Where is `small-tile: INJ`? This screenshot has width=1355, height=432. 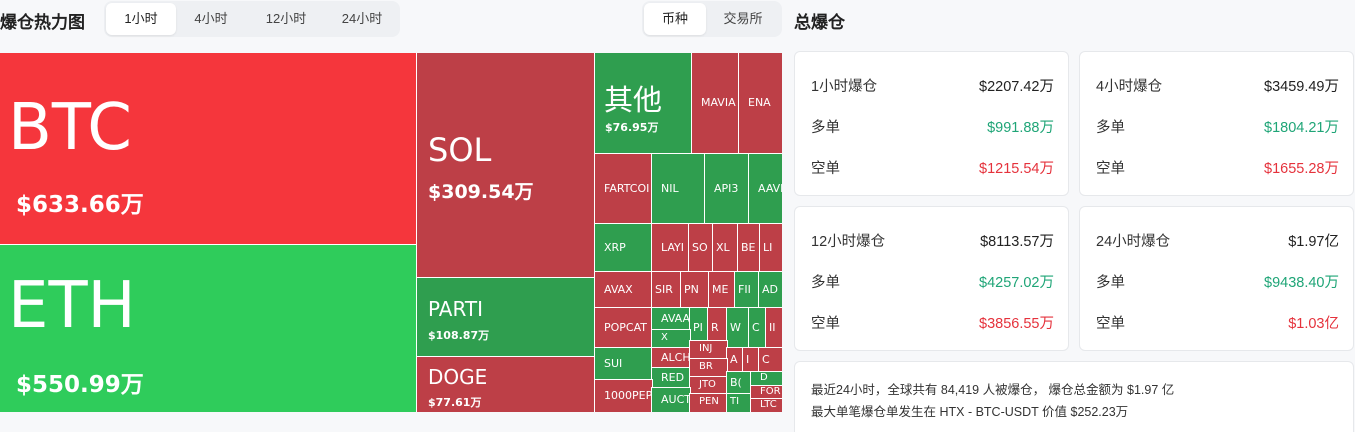 small-tile: INJ is located at coordinates (708, 350).